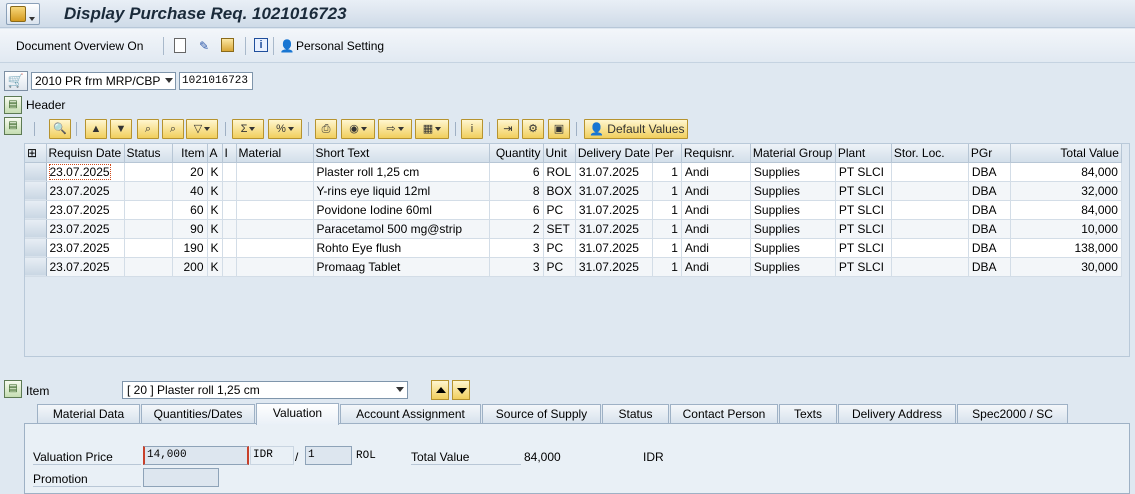 This screenshot has height=494, width=1135. I want to click on table-cell: 8, so click(516, 191).